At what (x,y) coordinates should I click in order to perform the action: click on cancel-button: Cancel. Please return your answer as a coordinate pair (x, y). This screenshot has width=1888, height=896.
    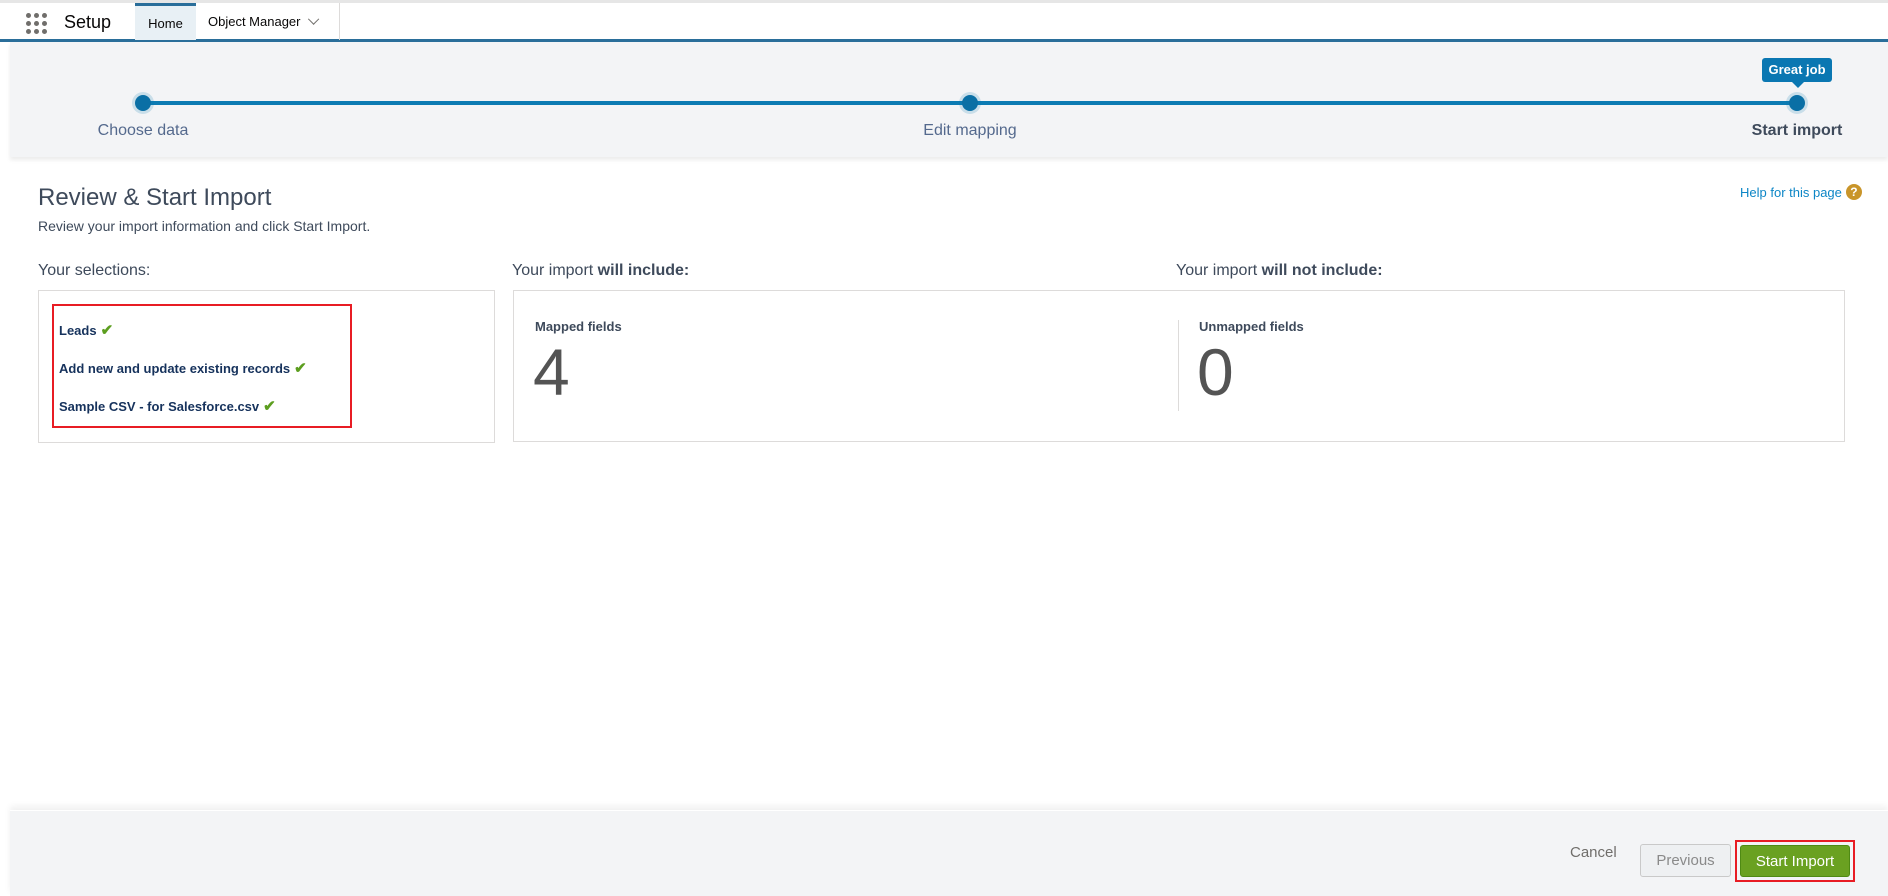
    Looking at the image, I should click on (1593, 852).